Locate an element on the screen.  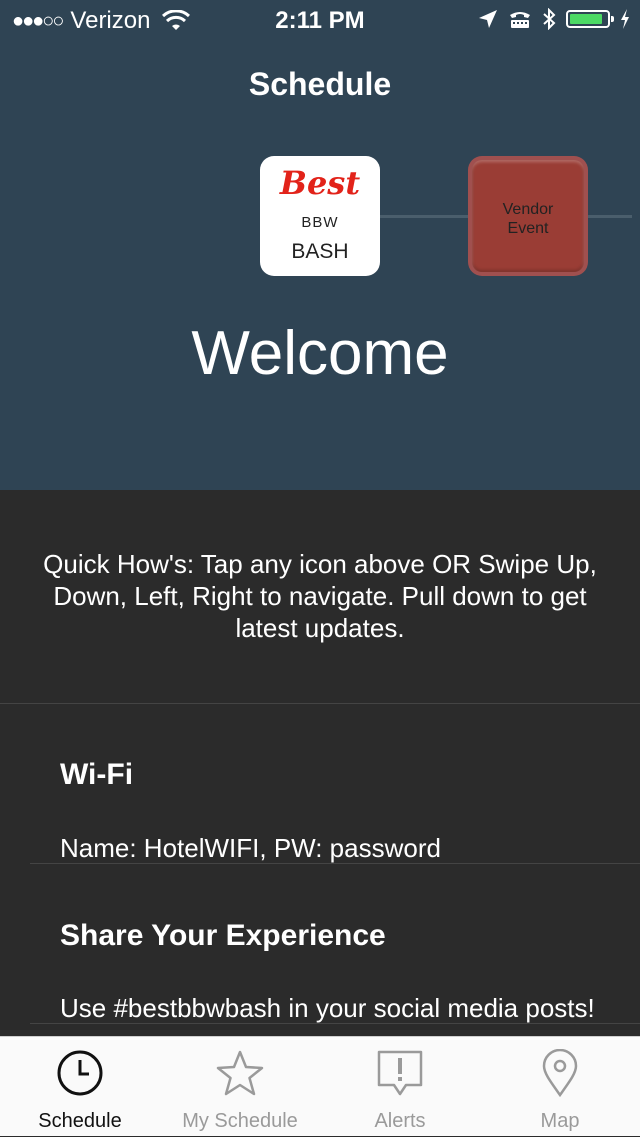
tab-label: Map is located at coordinates (560, 1121).